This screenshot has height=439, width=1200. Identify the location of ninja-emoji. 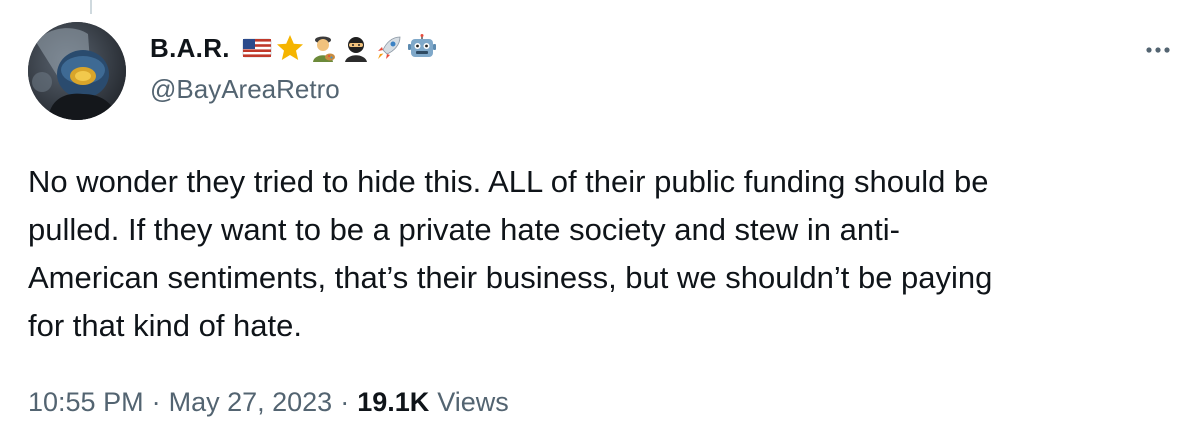
(355, 49).